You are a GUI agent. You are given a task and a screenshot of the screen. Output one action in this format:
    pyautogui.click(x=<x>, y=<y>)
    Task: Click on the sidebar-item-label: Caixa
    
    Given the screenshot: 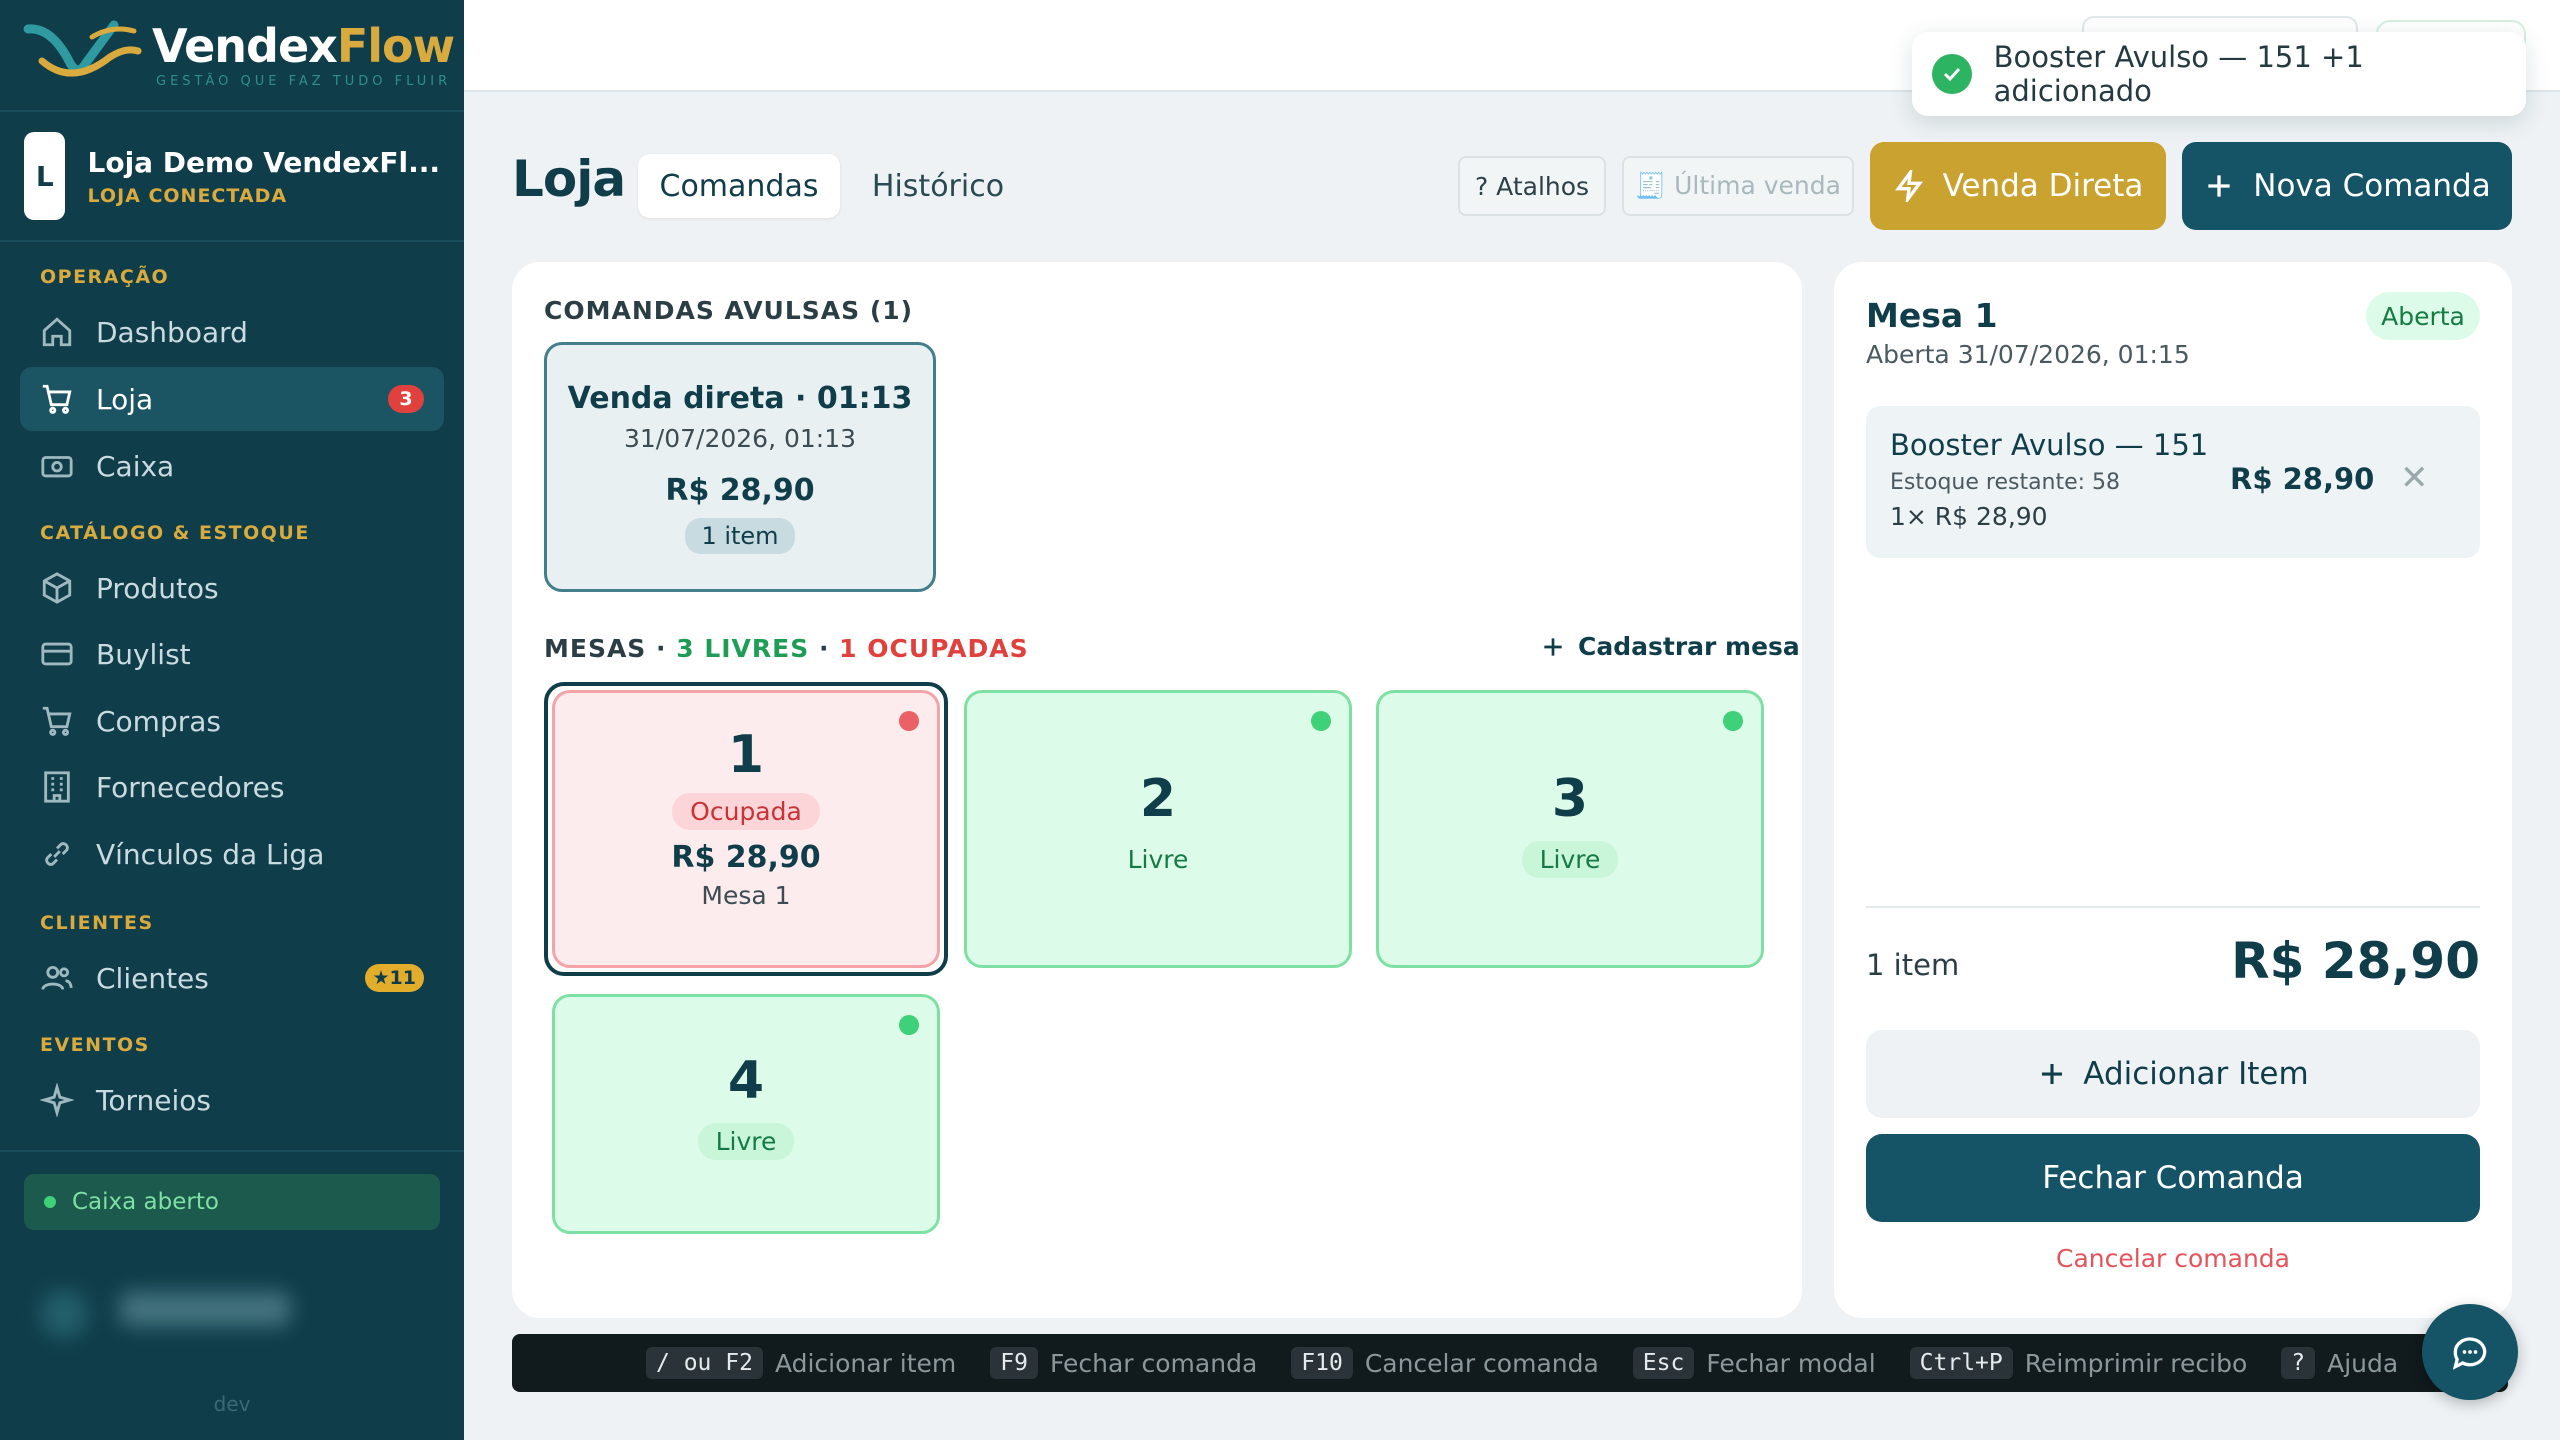 What is the action you would take?
    pyautogui.click(x=135, y=466)
    